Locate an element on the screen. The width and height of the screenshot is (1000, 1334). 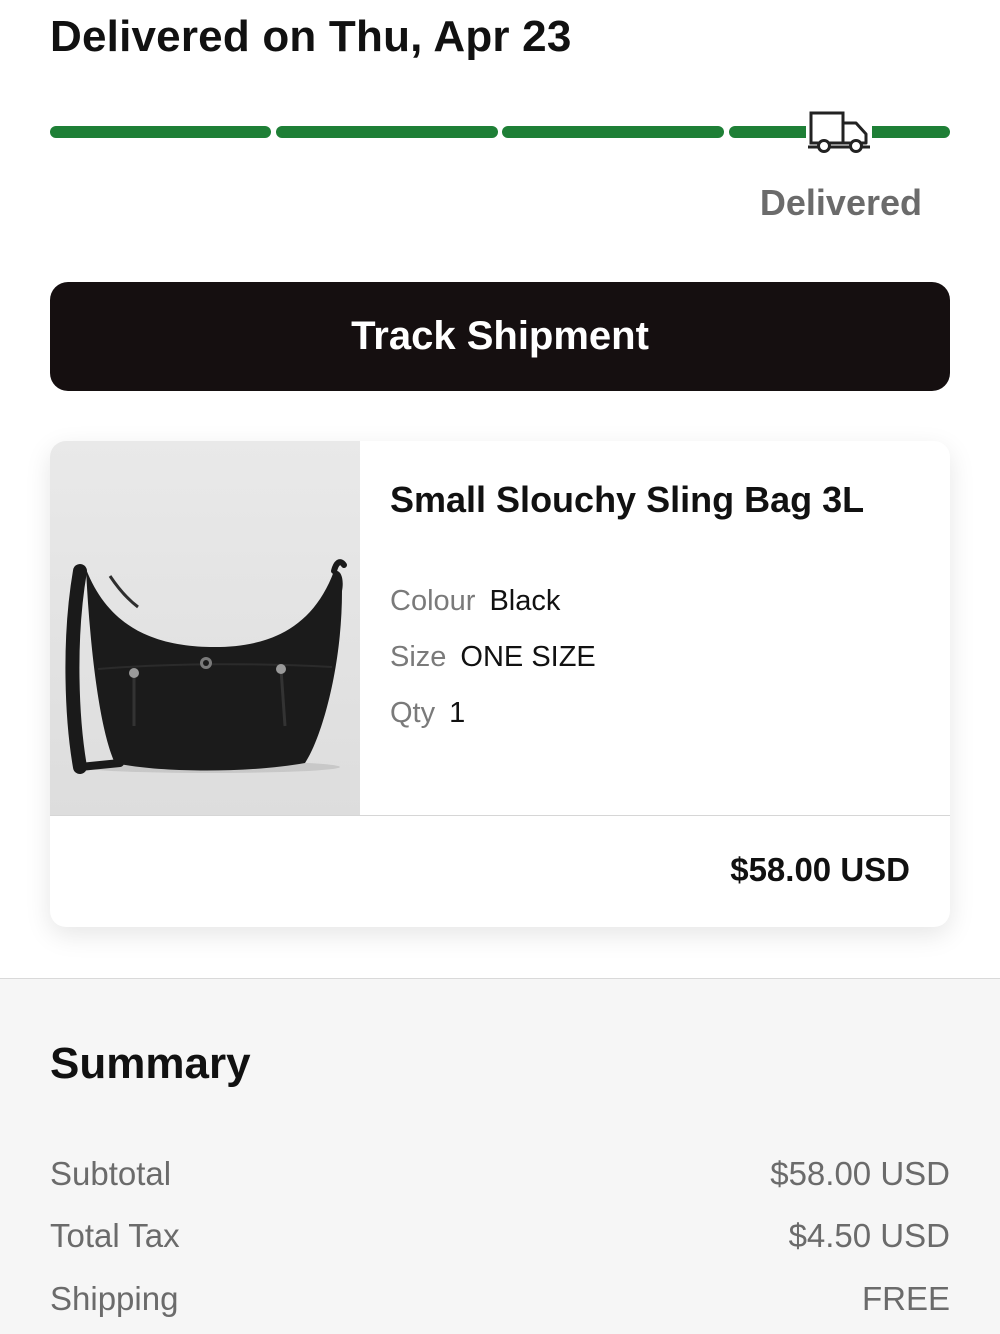
summary-row-label: Total Tax is located at coordinates (115, 1235).